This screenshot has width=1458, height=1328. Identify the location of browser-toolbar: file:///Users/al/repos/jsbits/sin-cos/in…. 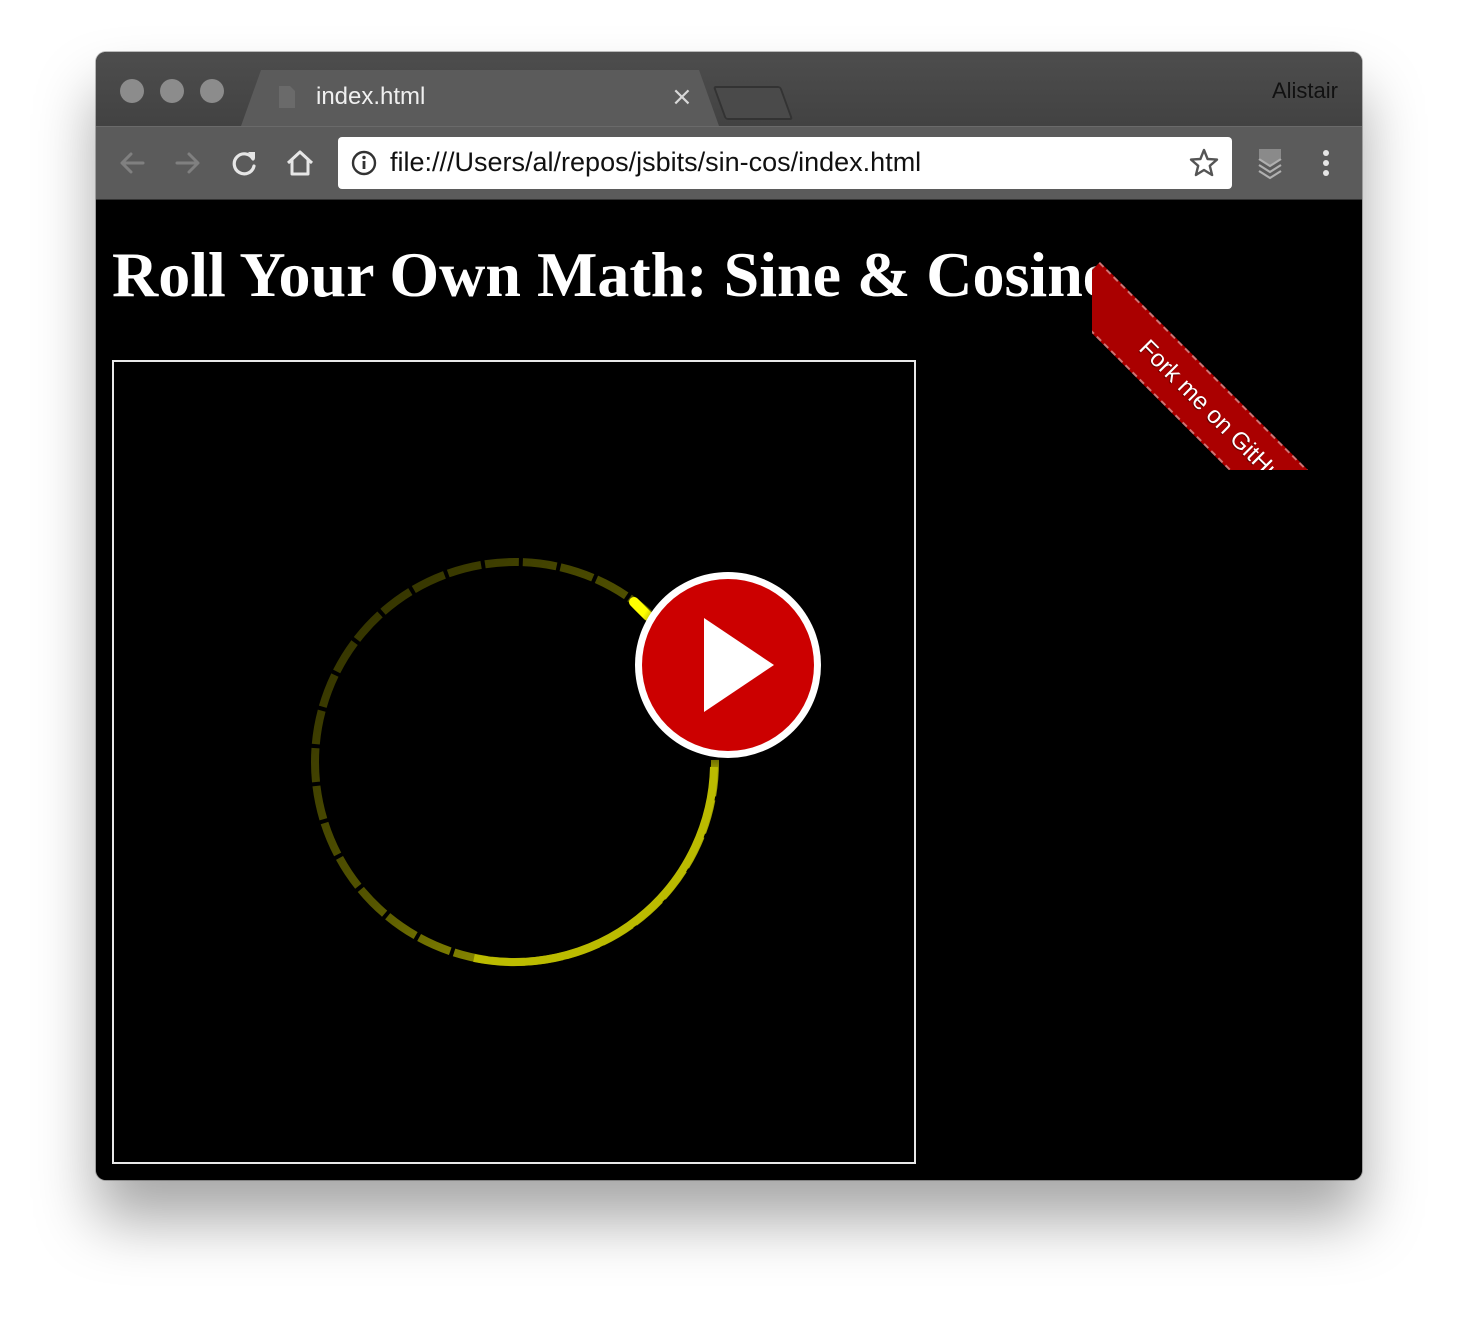
(729, 163).